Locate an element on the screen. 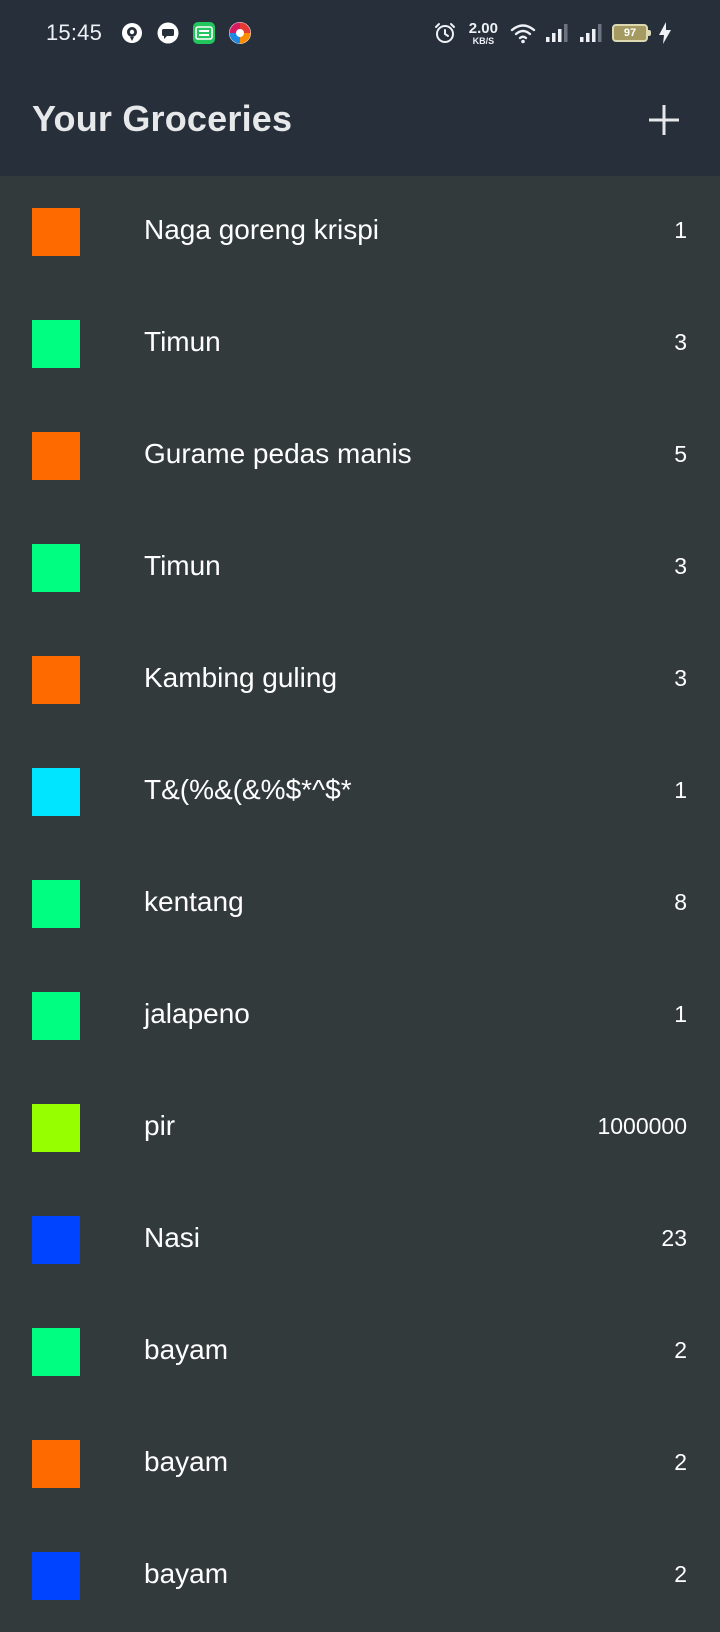 This screenshot has width=720, height=1632. item-quantity: 1000000 is located at coordinates (642, 1126).